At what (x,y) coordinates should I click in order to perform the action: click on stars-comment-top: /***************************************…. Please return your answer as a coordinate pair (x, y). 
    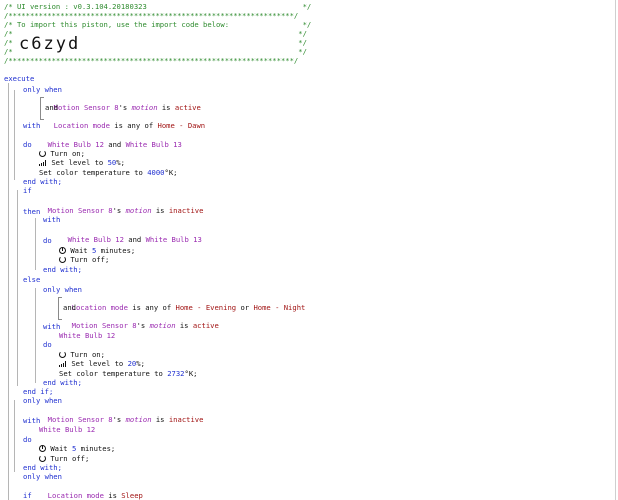
    Looking at the image, I should click on (151, 15).